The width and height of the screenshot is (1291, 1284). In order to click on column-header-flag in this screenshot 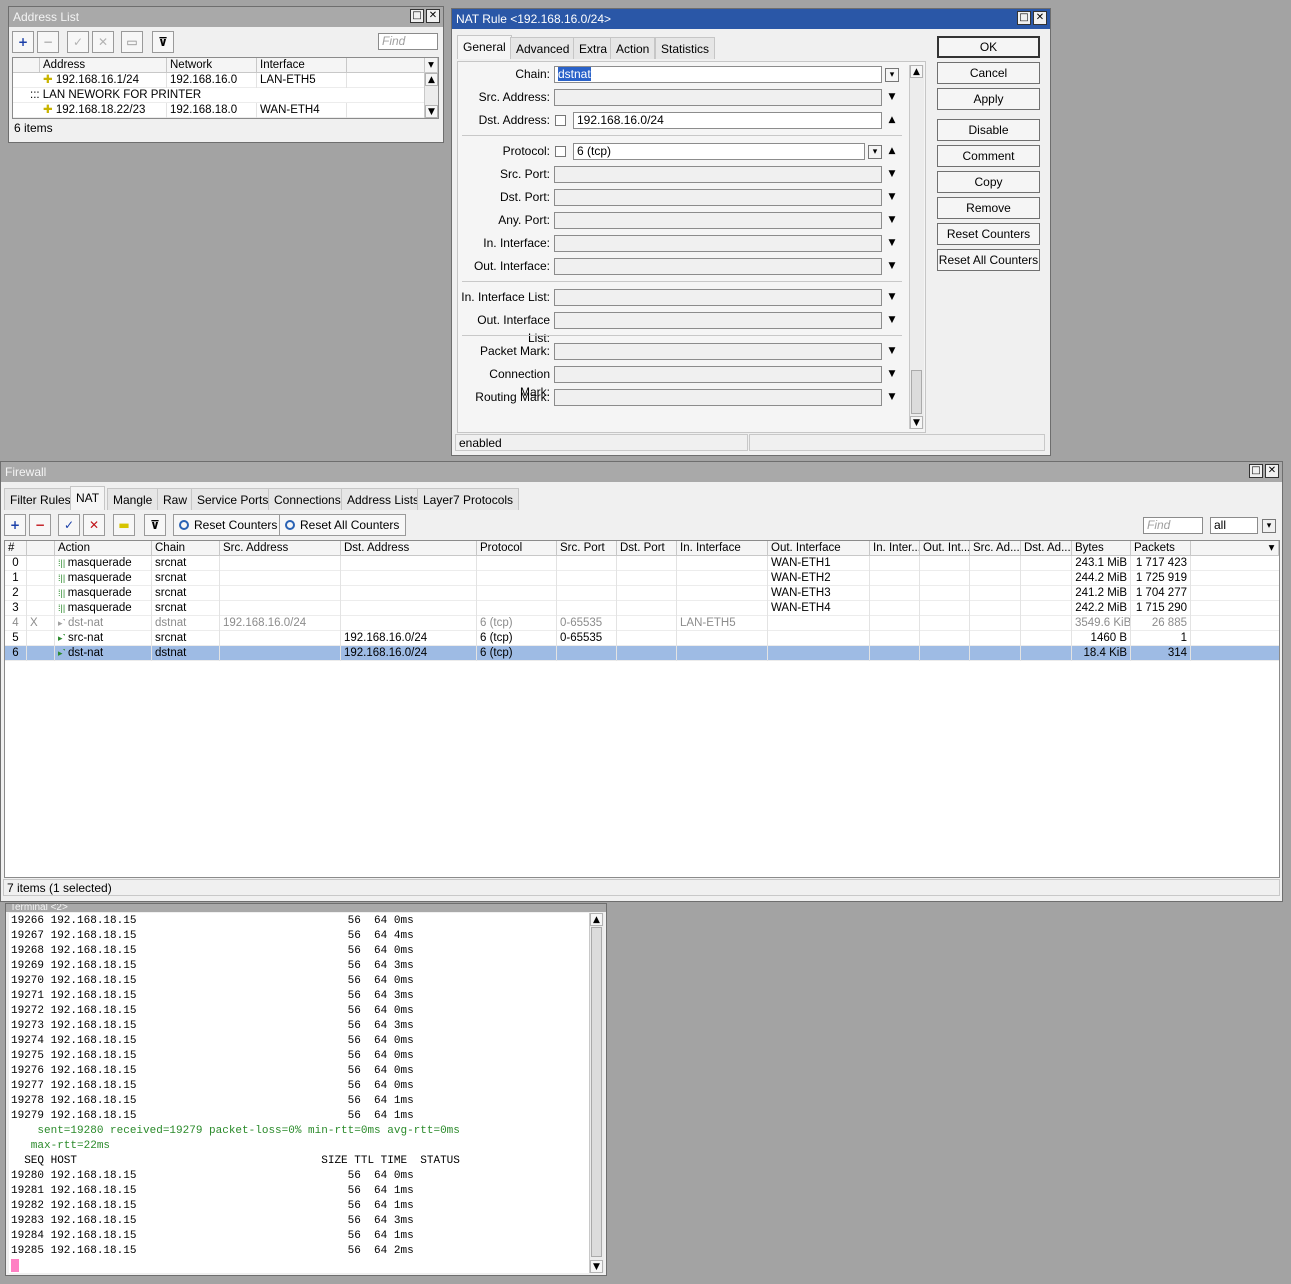, I will do `click(41, 548)`.